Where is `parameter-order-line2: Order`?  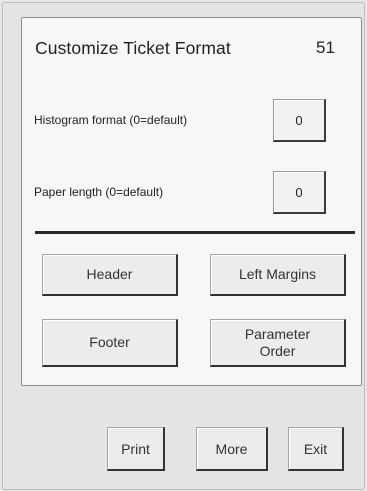 parameter-order-line2: Order is located at coordinates (277, 350).